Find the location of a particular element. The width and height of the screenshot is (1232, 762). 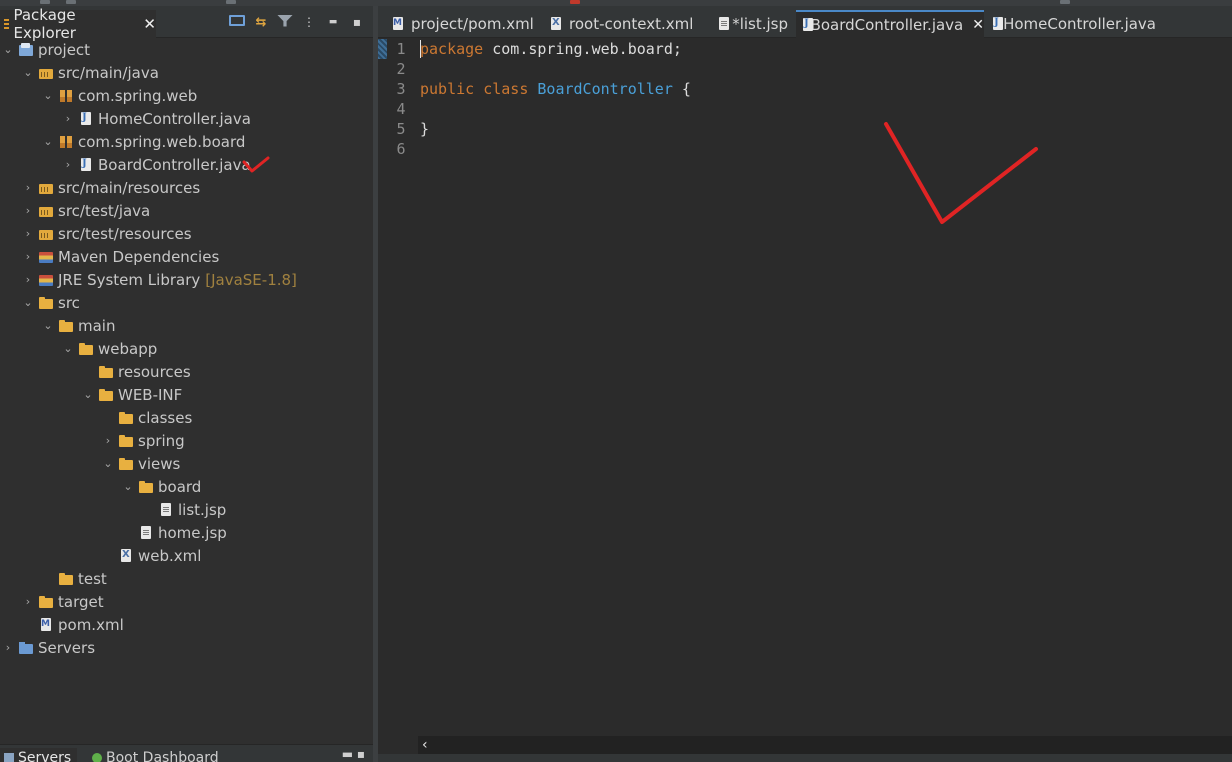

tree-item: › src/test/resources is located at coordinates (186, 233).